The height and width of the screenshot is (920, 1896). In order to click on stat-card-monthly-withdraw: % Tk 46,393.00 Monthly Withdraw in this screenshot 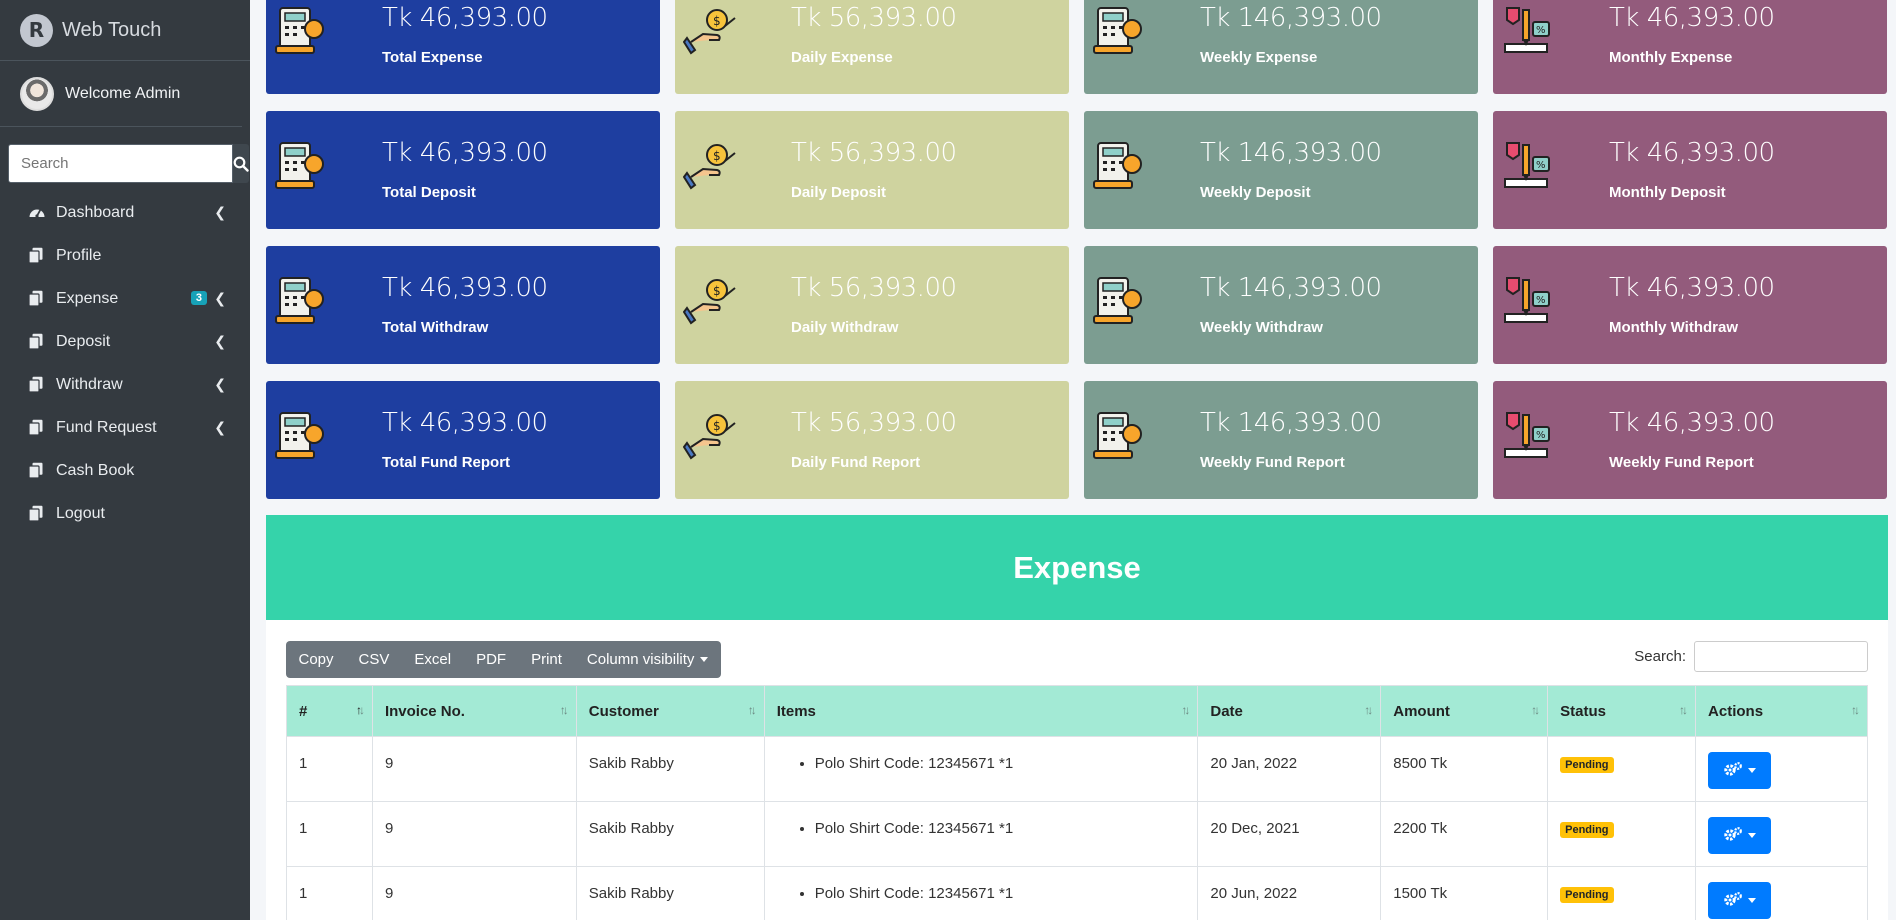, I will do `click(1690, 305)`.